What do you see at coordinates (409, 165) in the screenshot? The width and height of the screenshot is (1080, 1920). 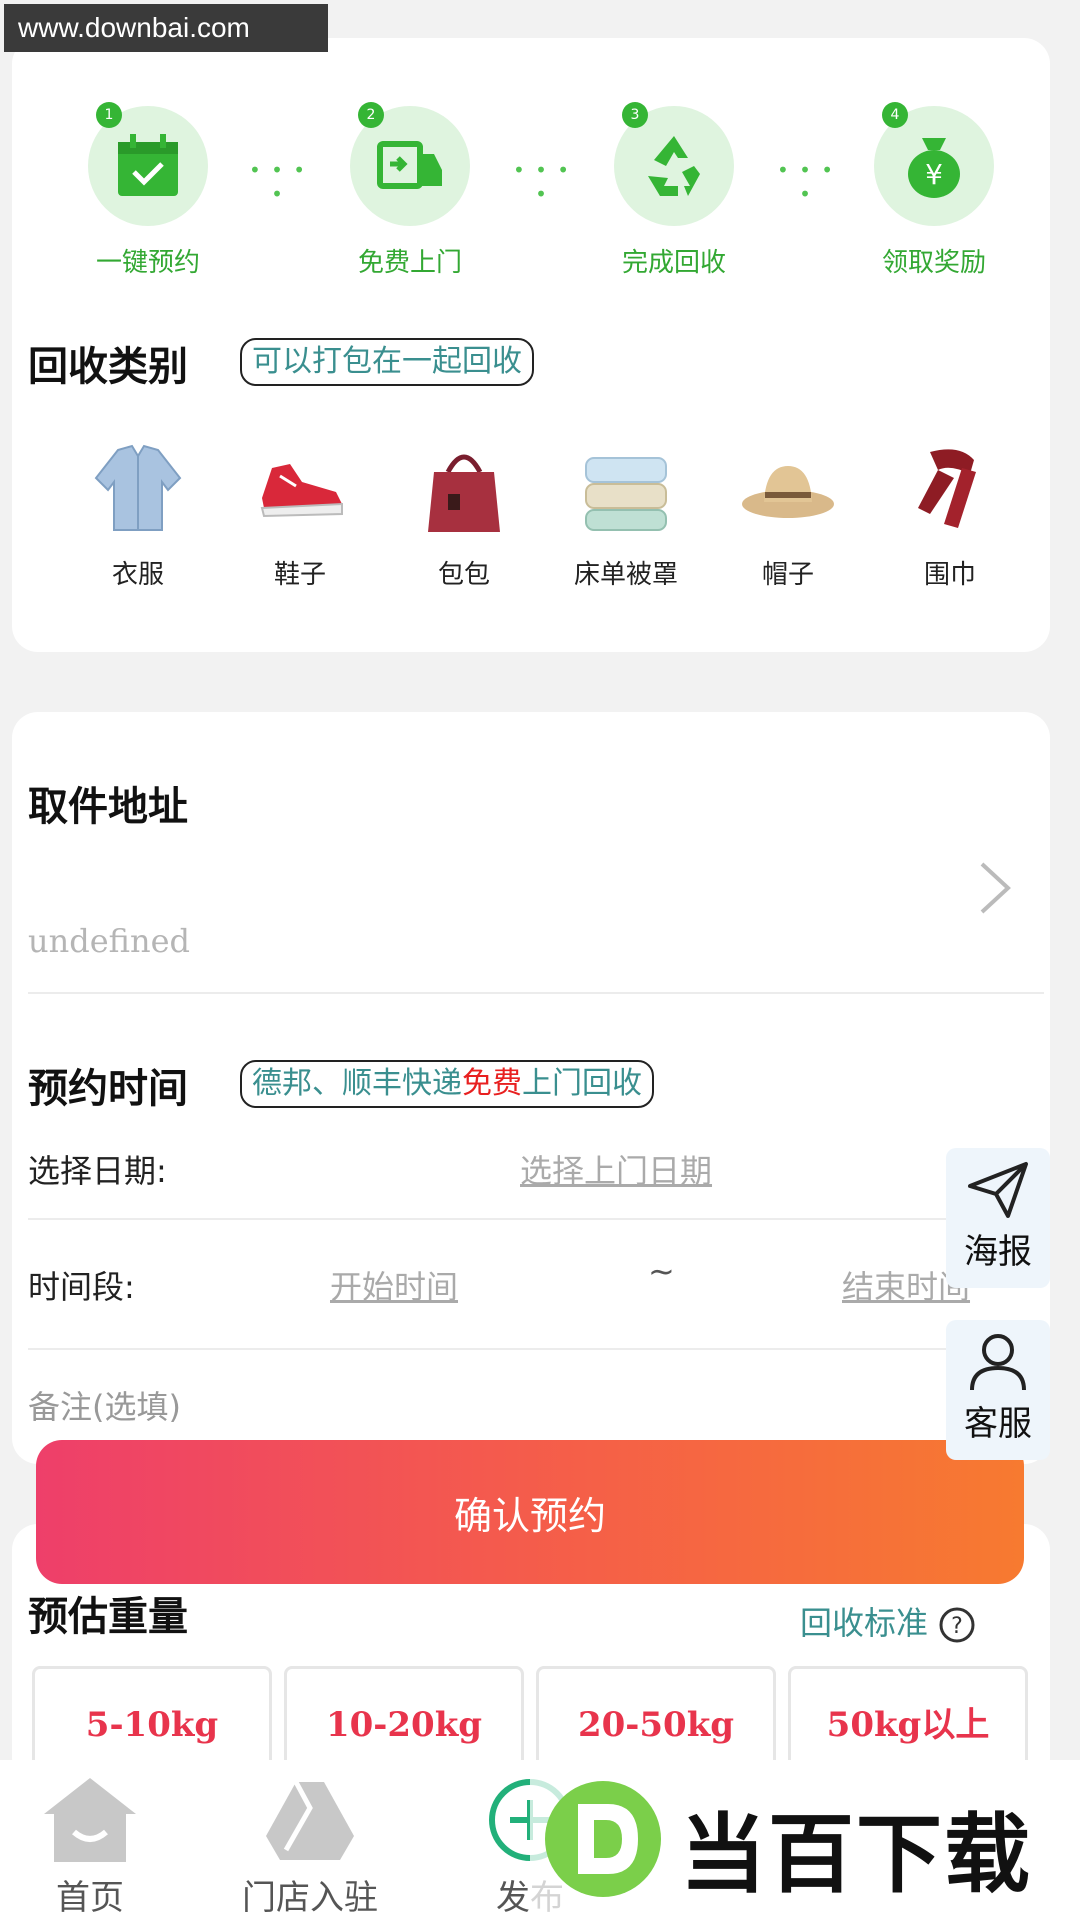 I see `truck-icon` at bounding box center [409, 165].